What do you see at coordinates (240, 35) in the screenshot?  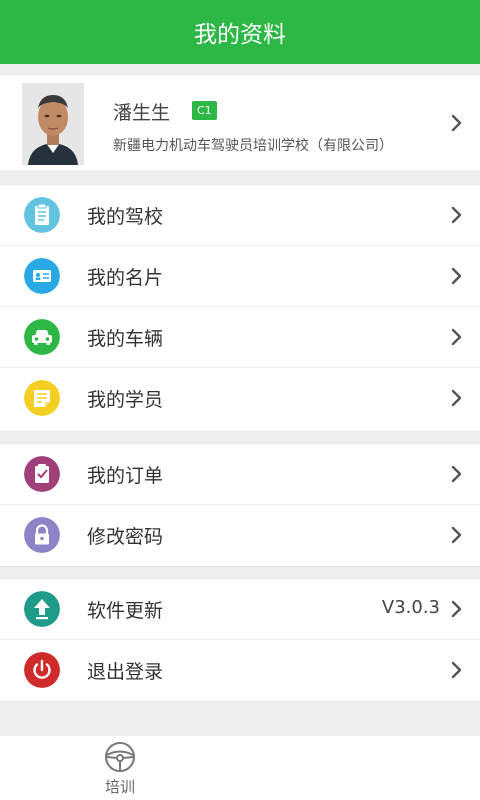 I see `page-title: 我的资料` at bounding box center [240, 35].